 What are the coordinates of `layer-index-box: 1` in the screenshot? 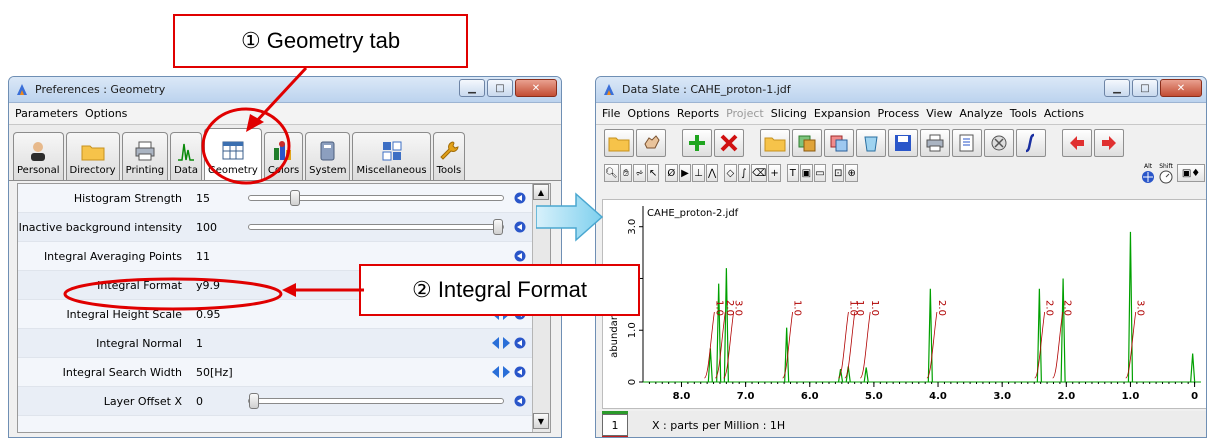 It's located at (615, 424).